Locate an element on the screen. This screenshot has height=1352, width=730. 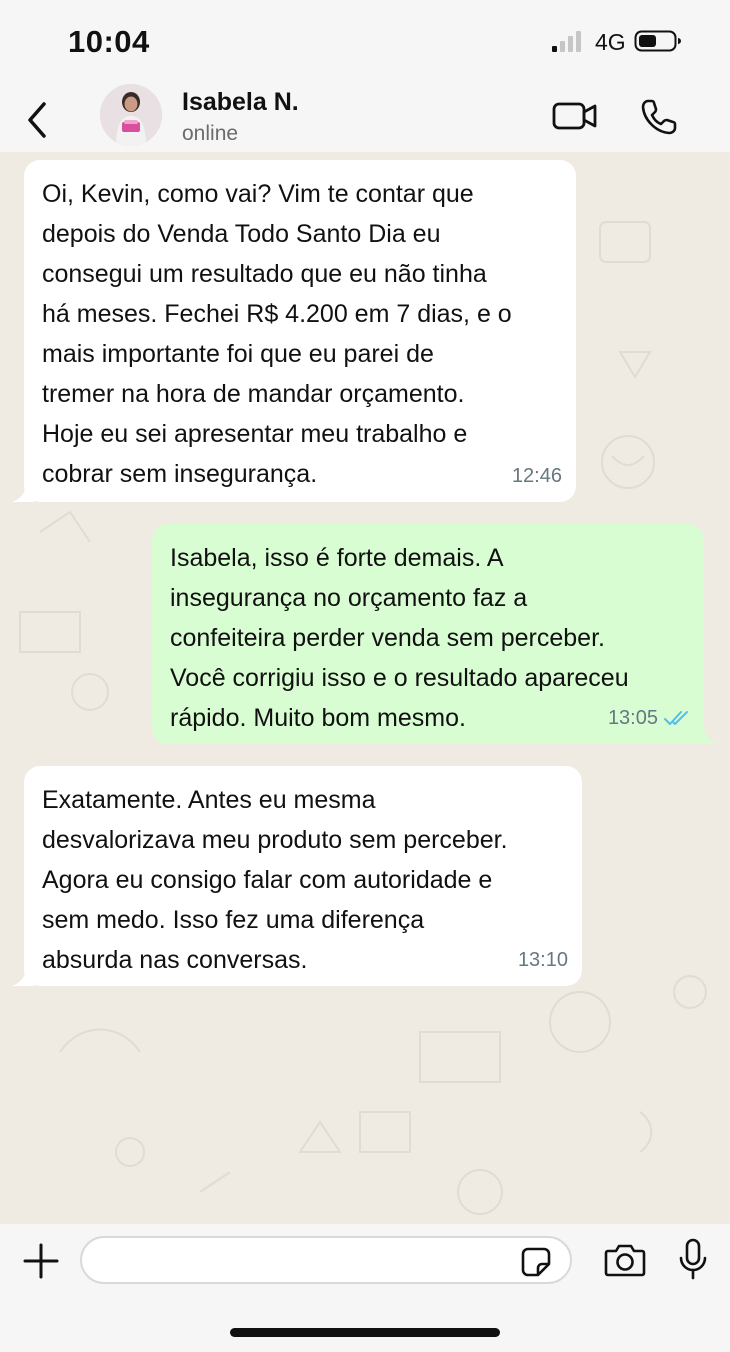
microphone-icon is located at coordinates (693, 1259).